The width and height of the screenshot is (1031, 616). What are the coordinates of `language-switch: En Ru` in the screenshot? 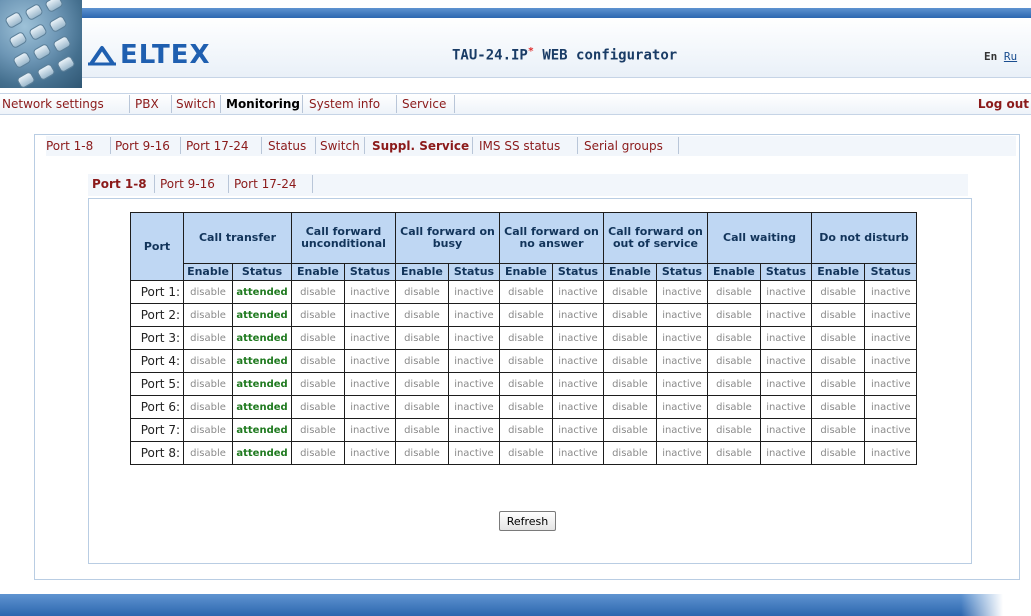 It's located at (1000, 56).